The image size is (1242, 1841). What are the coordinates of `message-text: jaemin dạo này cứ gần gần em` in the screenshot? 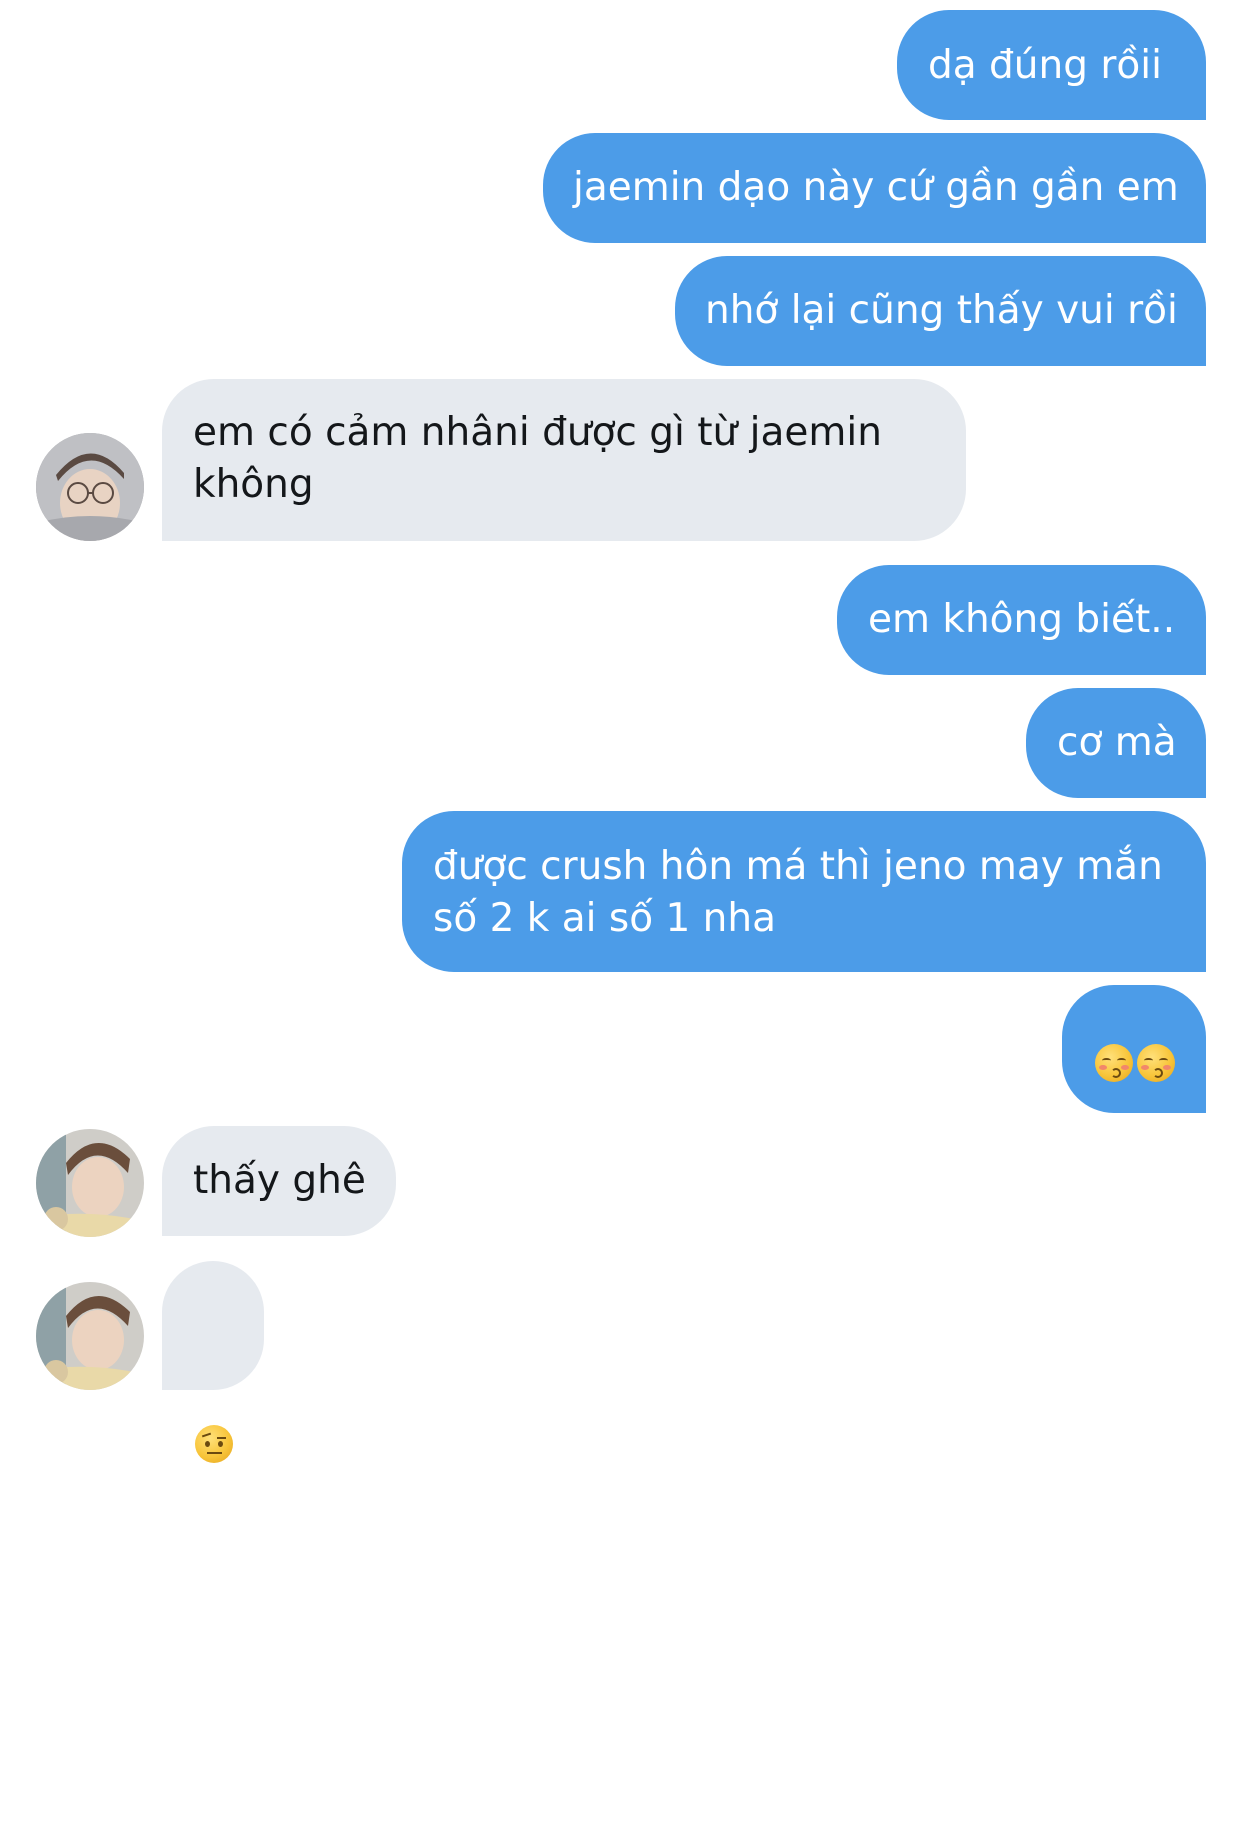 It's located at (876, 187).